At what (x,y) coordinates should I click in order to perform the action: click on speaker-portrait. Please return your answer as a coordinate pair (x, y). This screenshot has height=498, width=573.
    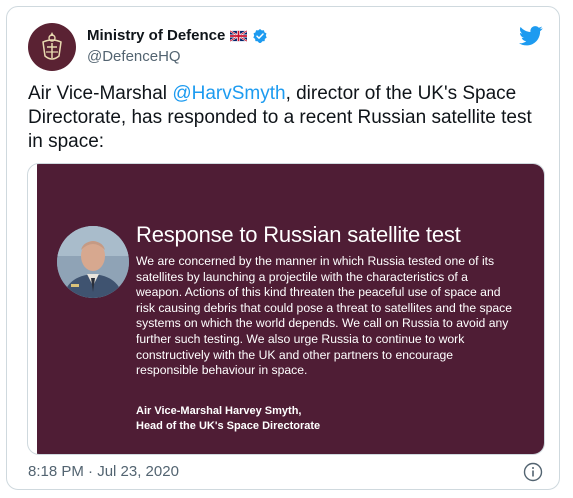
    Looking at the image, I should click on (93, 262).